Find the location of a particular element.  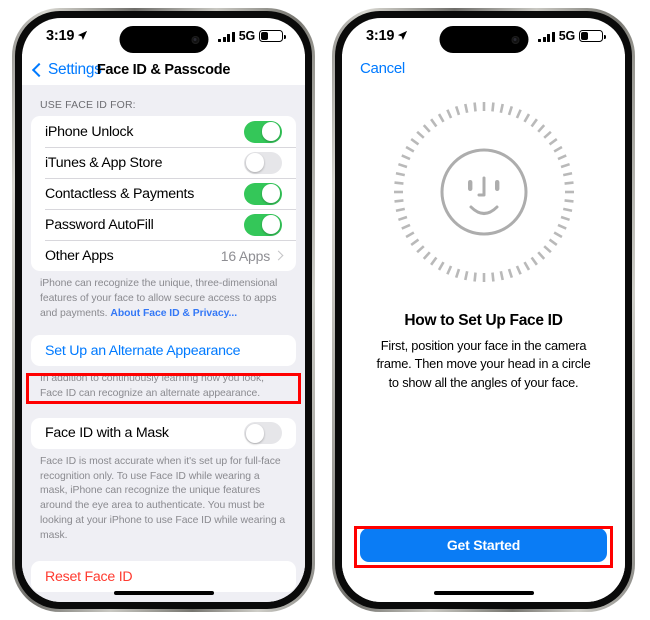

row-label: iPhone Unlock is located at coordinates (89, 131).